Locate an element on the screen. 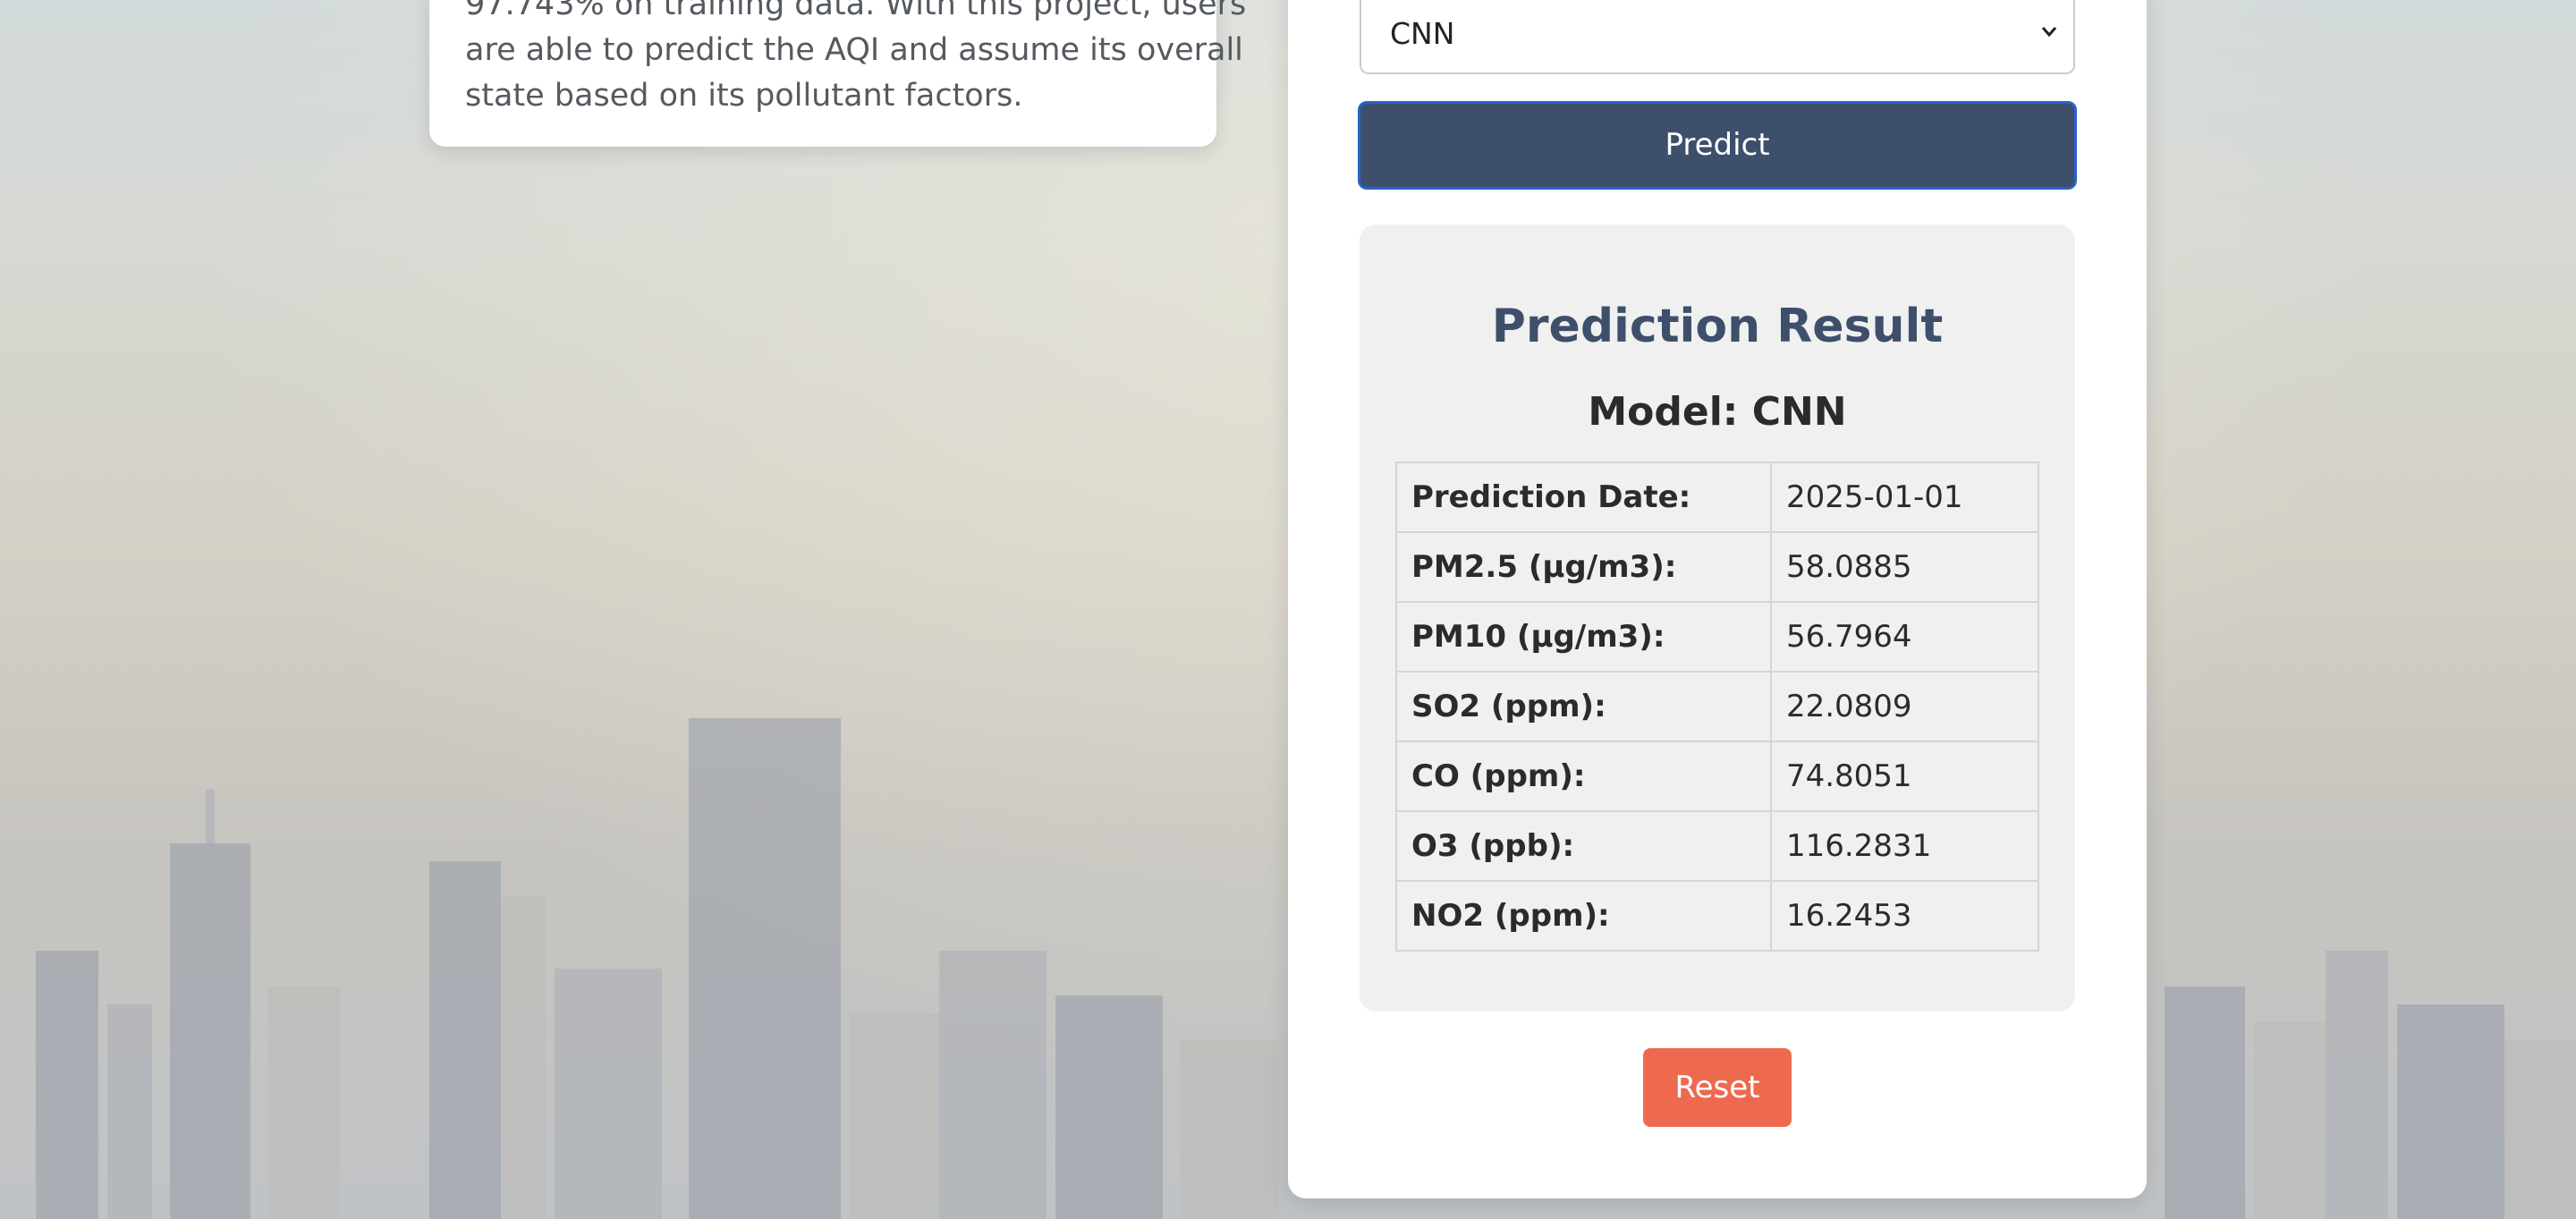  result-label: NO2 (ppm): is located at coordinates (1583, 916).